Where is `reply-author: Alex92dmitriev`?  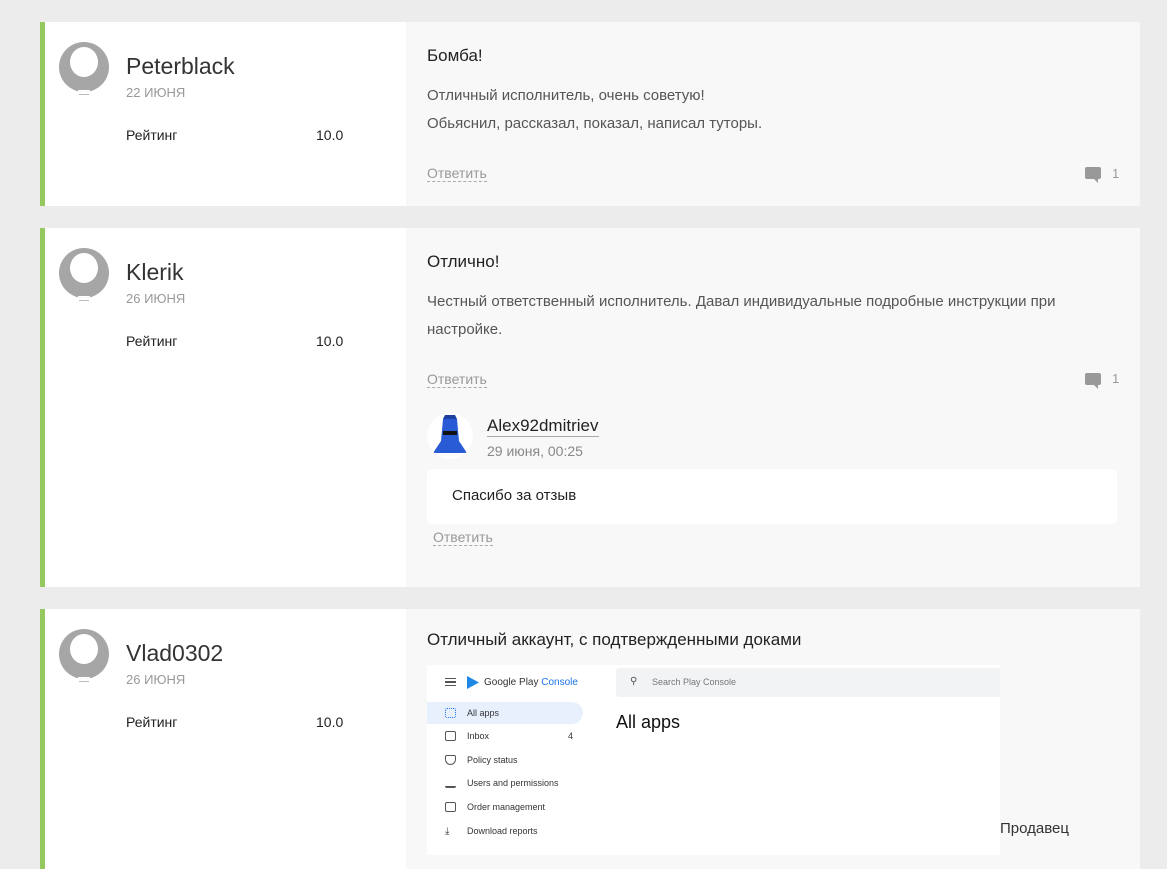
reply-author: Alex92dmitriev is located at coordinates (543, 426).